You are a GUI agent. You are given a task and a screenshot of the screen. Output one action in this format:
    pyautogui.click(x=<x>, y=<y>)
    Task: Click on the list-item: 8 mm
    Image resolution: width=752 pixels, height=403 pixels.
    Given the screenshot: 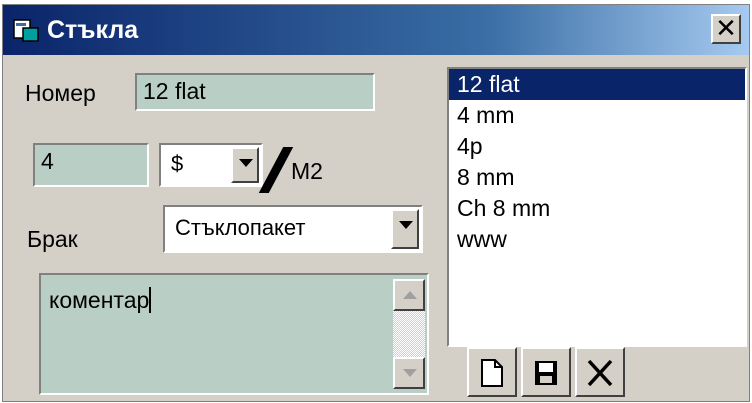 What is the action you would take?
    pyautogui.click(x=597, y=177)
    